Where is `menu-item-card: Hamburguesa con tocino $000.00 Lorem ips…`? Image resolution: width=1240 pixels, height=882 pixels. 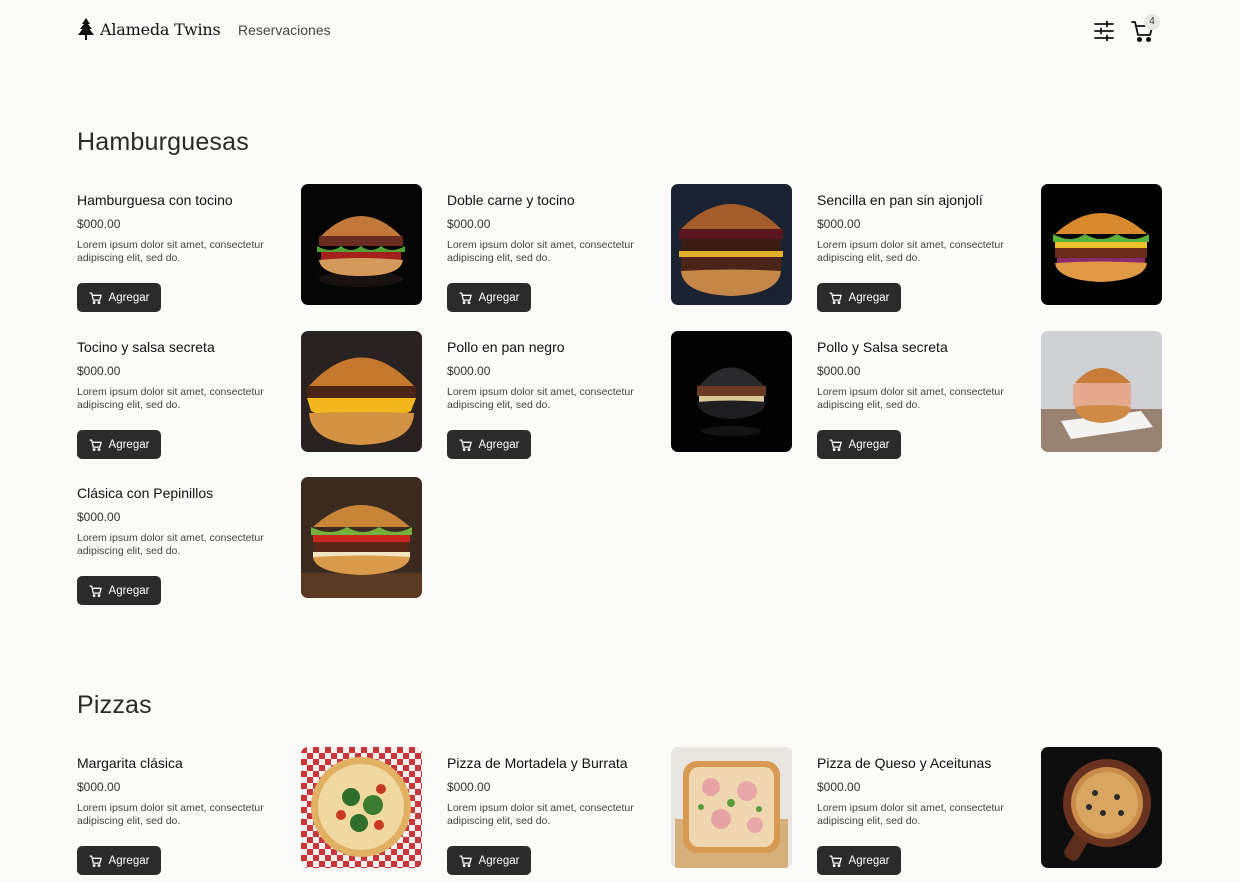
menu-item-card: Hamburguesa con tocino $000.00 Lorem ips… is located at coordinates (250, 248).